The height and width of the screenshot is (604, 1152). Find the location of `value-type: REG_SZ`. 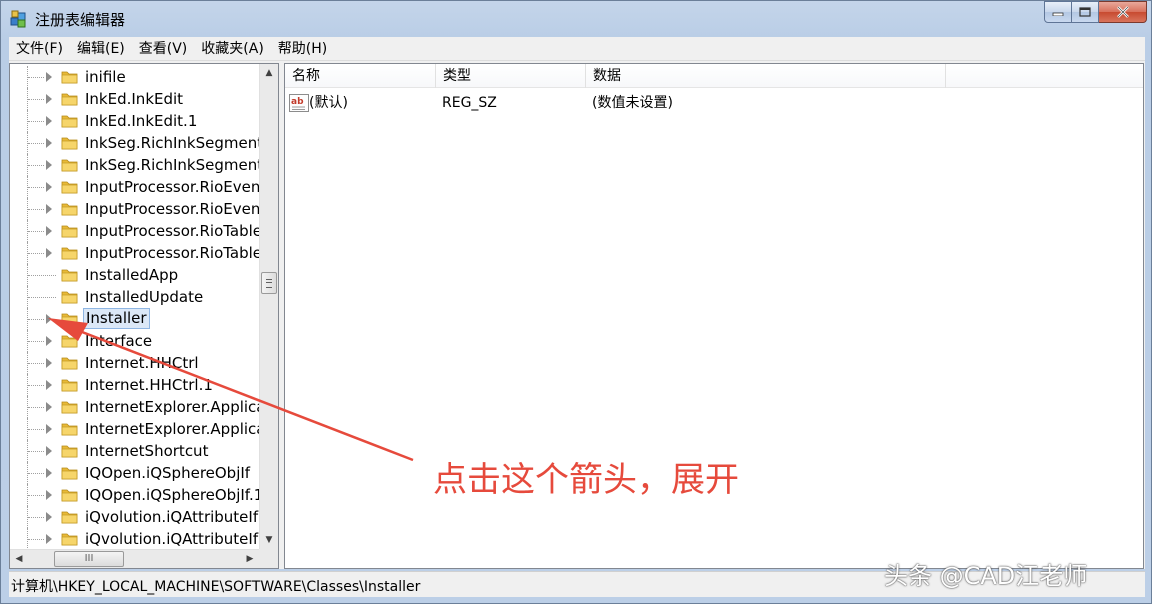

value-type: REG_SZ is located at coordinates (469, 103).